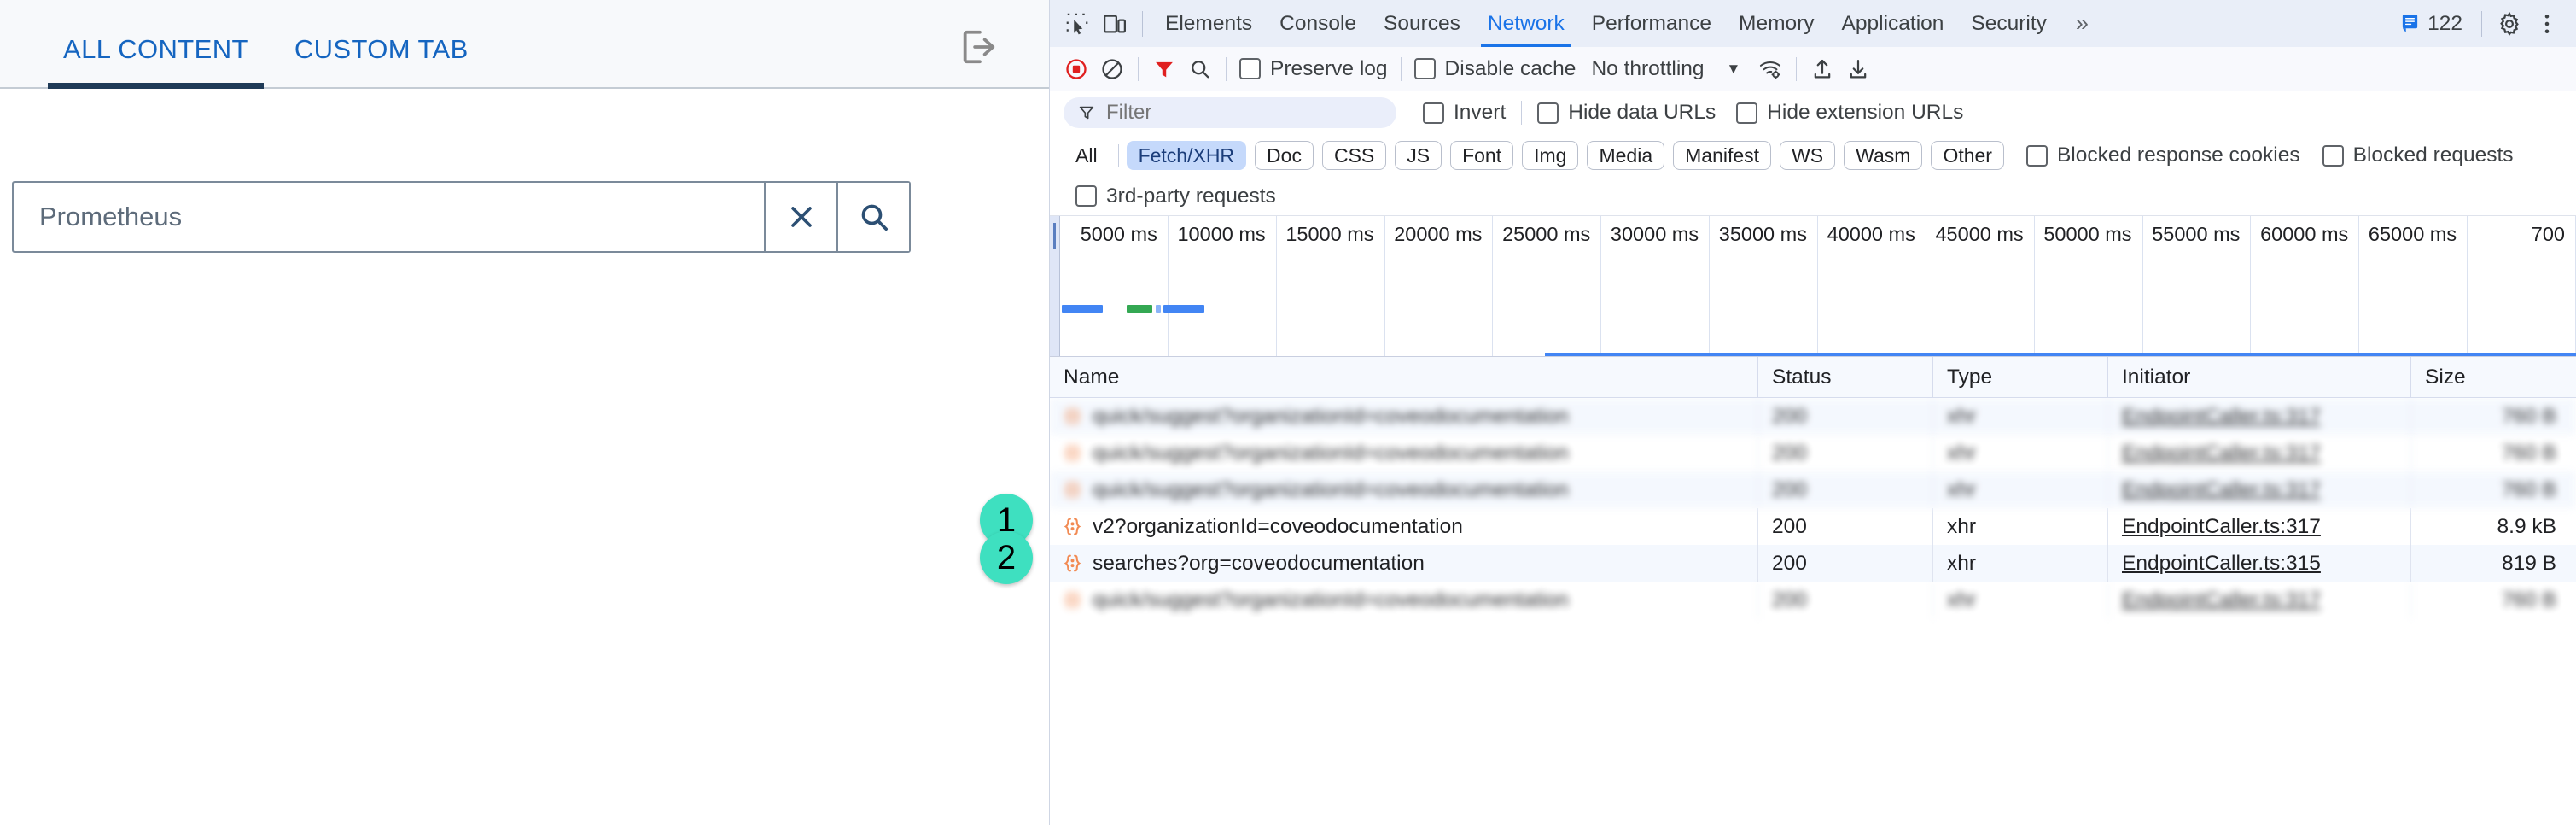  What do you see at coordinates (1115, 24) in the screenshot?
I see `device-toolbar-icon` at bounding box center [1115, 24].